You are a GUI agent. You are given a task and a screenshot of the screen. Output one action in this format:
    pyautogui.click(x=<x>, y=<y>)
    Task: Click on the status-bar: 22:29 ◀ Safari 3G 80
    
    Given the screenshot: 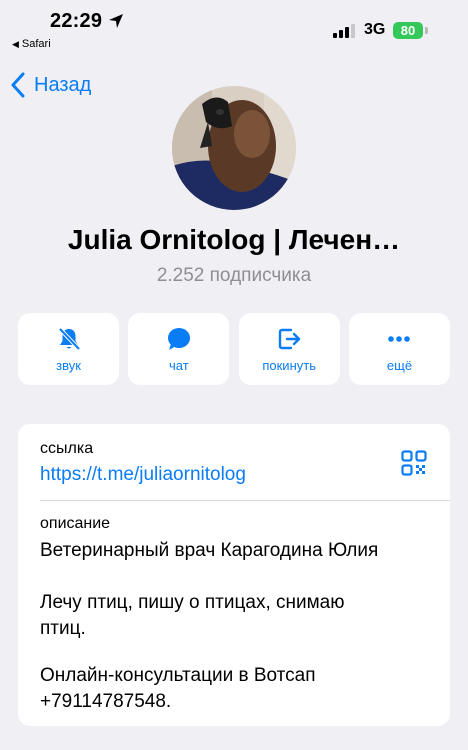 What is the action you would take?
    pyautogui.click(x=234, y=28)
    